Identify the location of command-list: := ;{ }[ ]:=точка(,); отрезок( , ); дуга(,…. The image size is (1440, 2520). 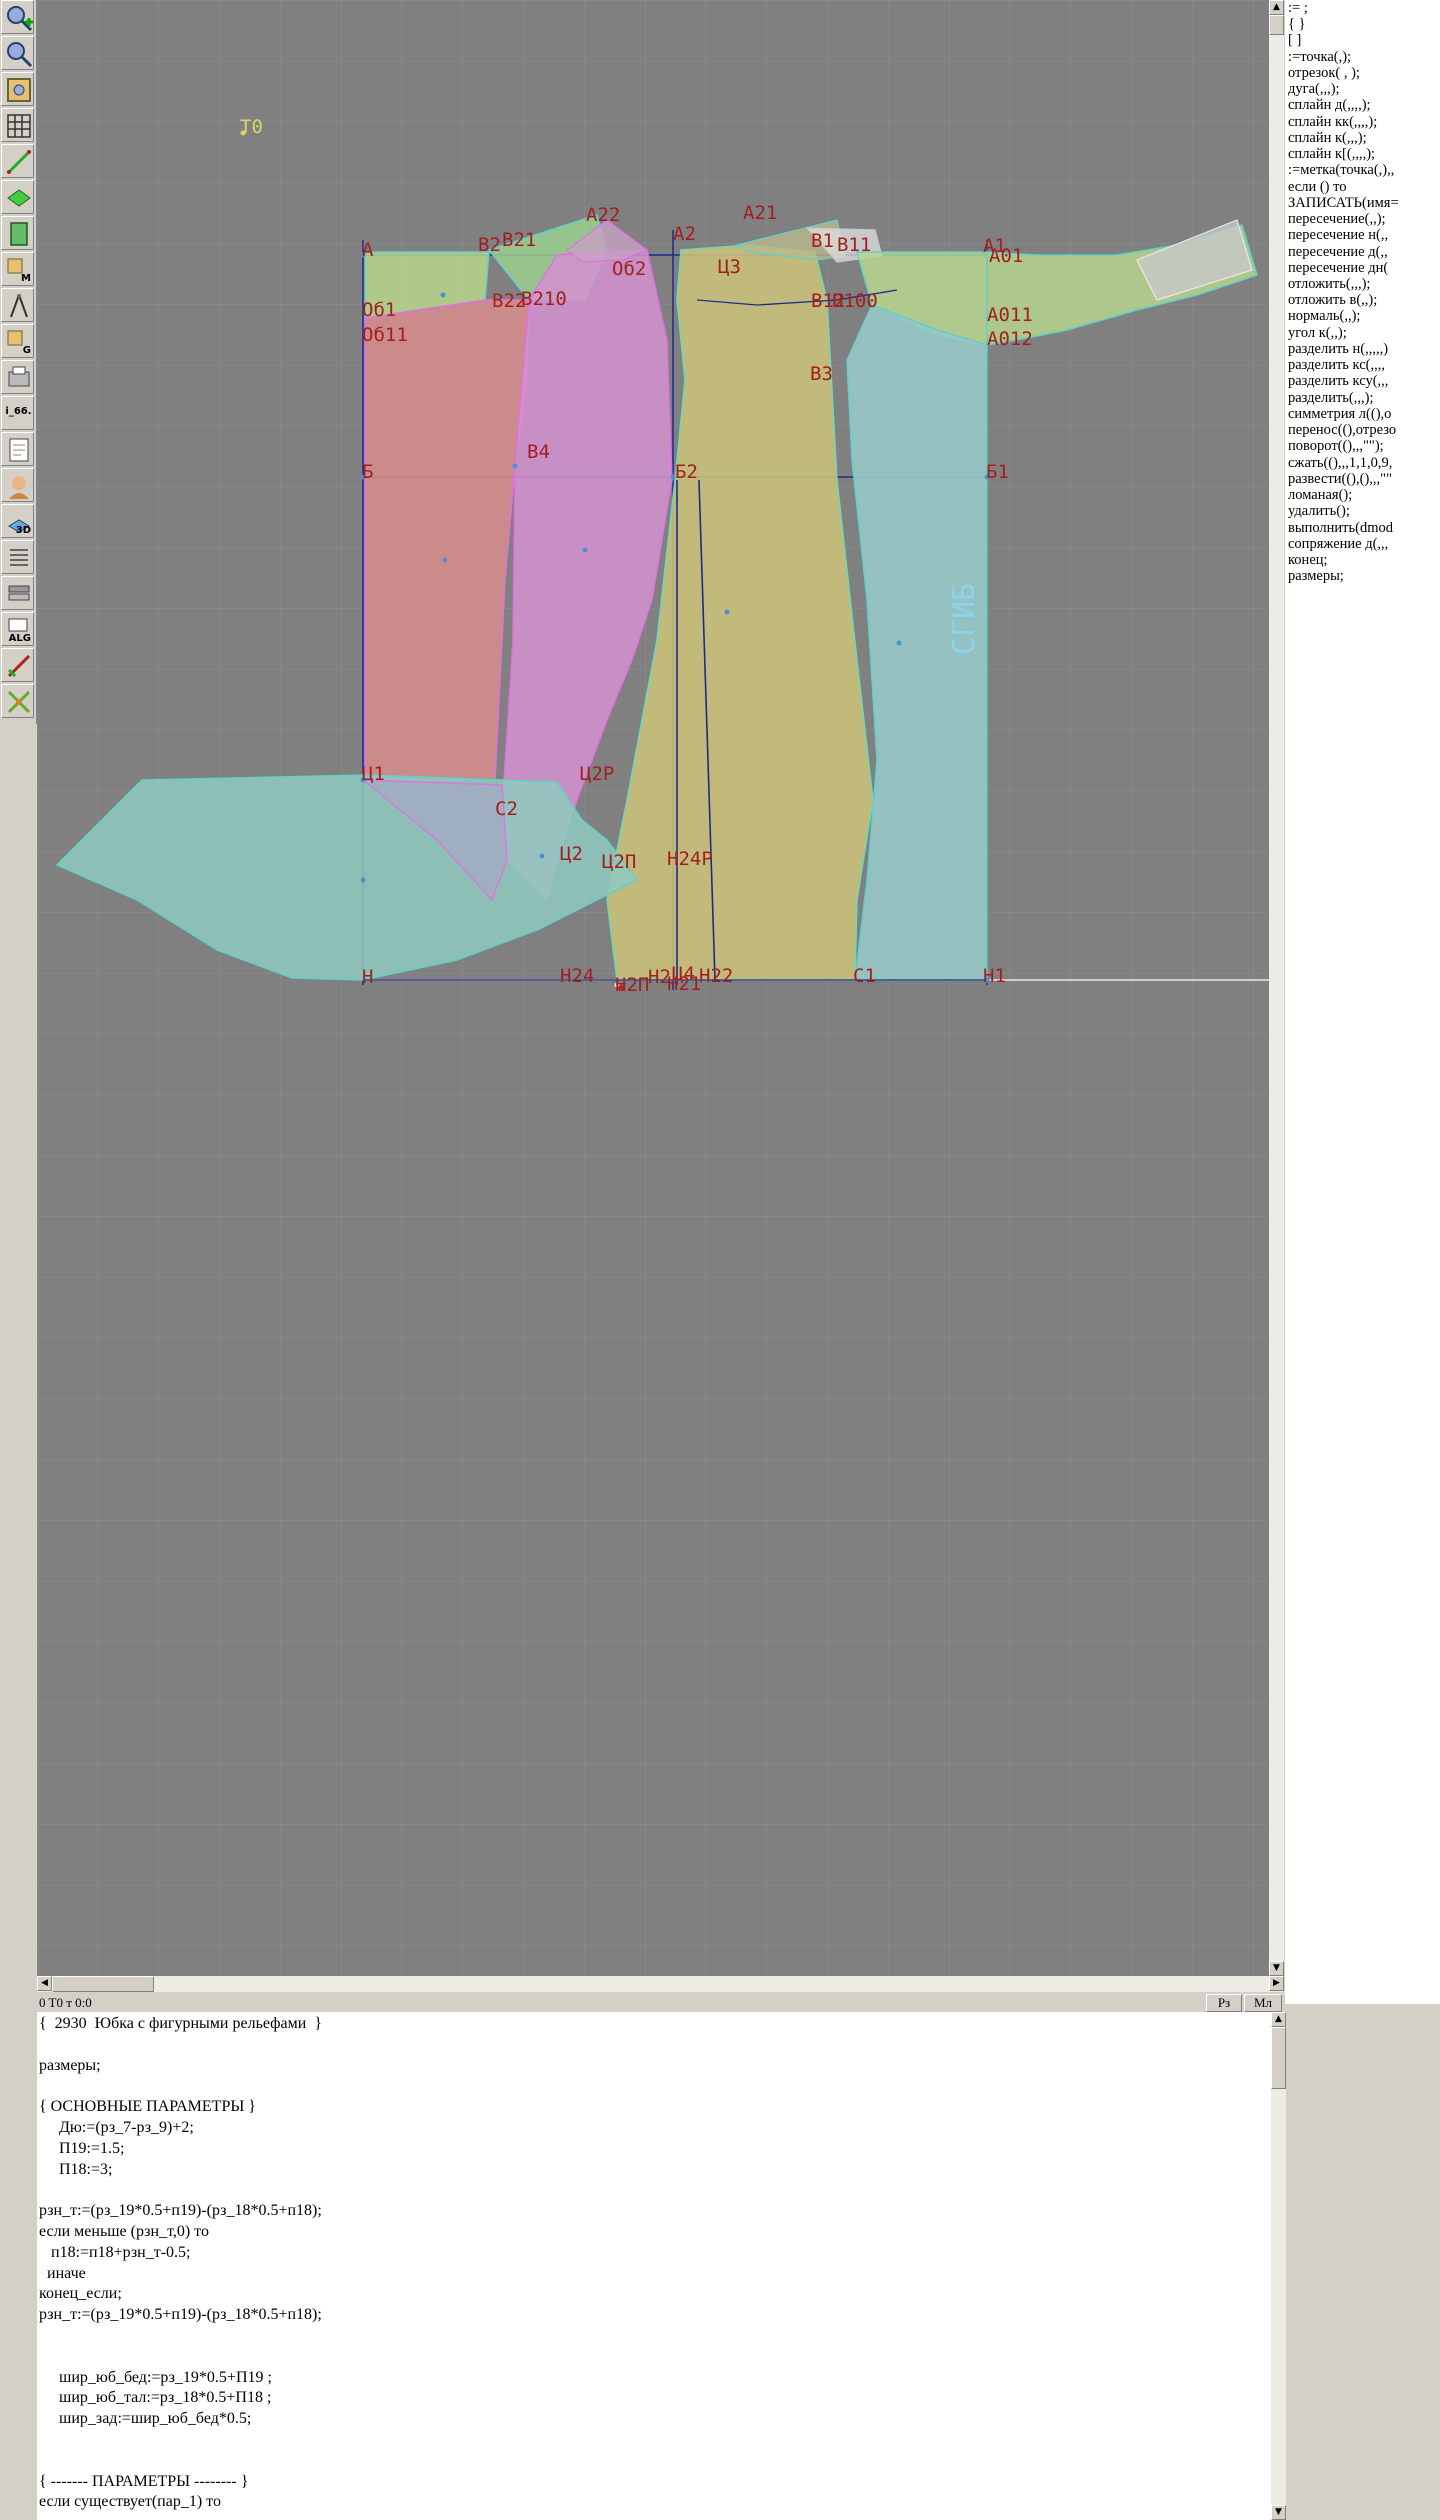
(1362, 1002).